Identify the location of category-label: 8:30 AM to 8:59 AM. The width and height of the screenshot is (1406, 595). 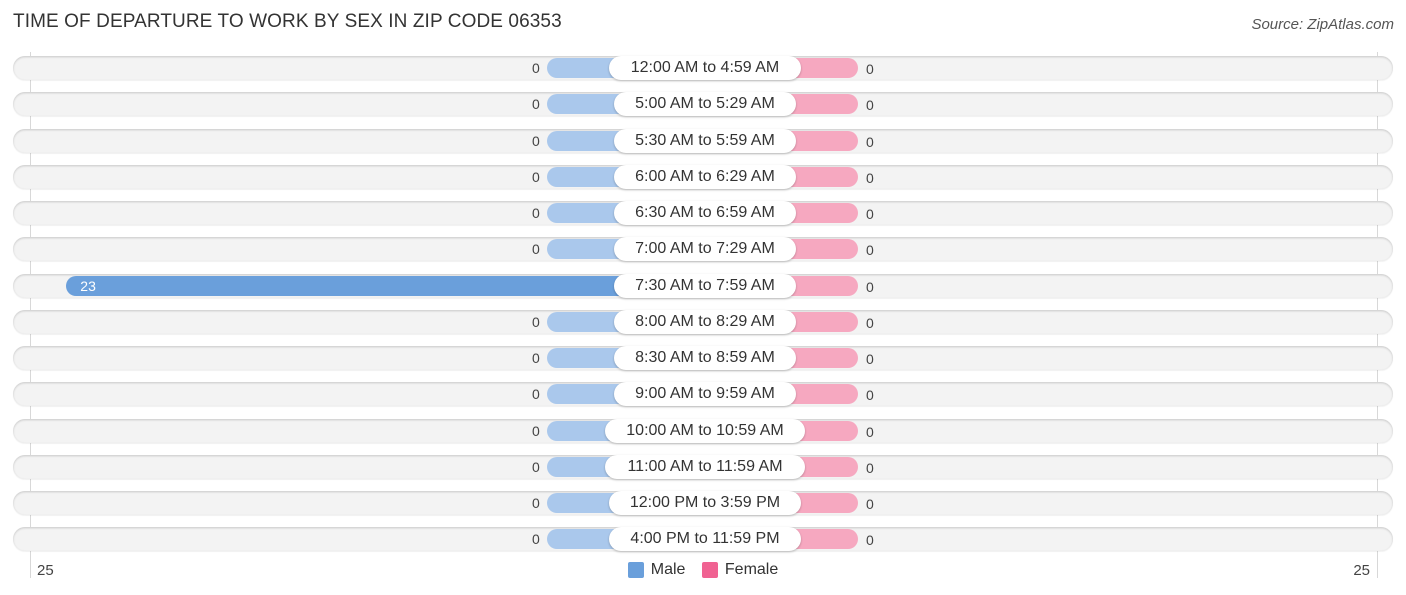
(705, 358).